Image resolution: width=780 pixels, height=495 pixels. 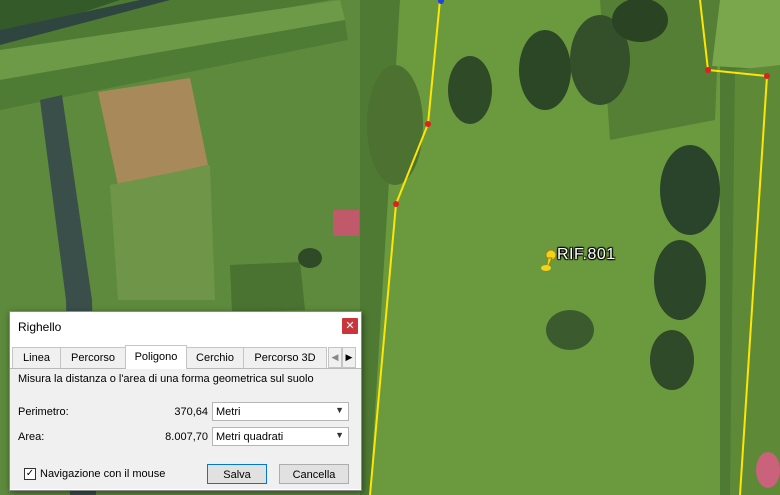 What do you see at coordinates (156, 357) in the screenshot?
I see `tab-poligono: Poligono` at bounding box center [156, 357].